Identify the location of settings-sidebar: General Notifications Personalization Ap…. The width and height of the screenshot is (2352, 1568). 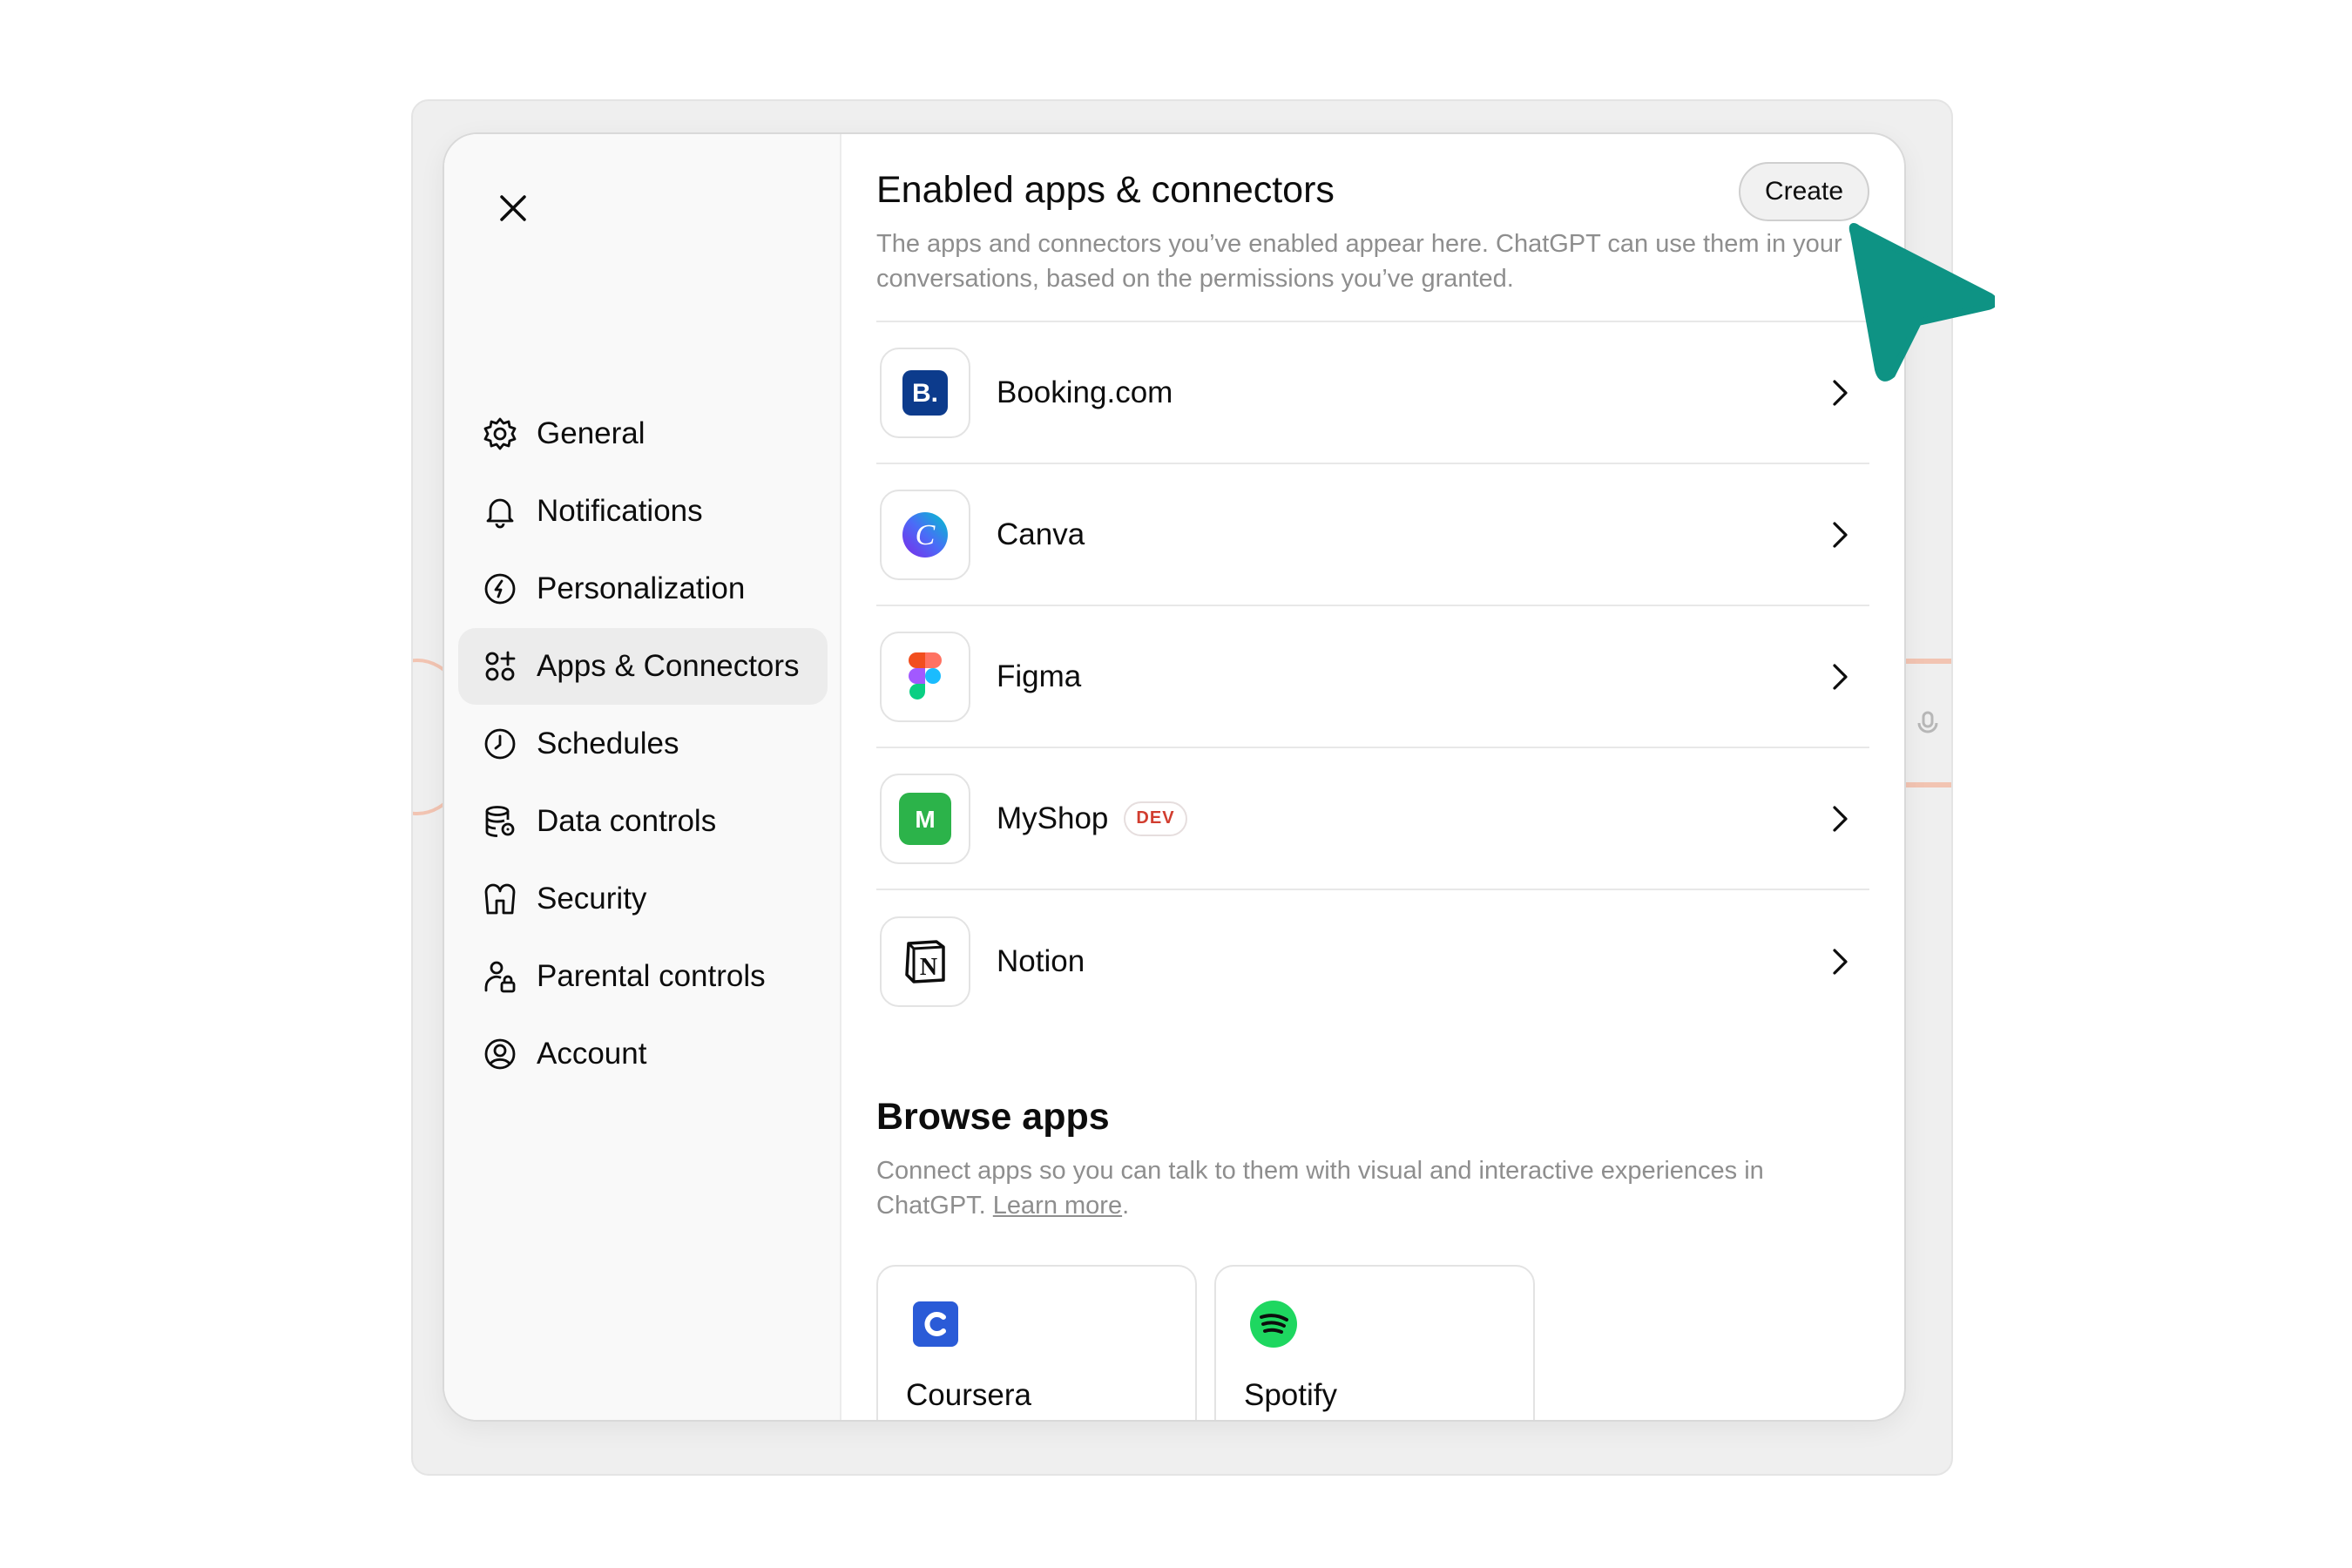
(642, 777).